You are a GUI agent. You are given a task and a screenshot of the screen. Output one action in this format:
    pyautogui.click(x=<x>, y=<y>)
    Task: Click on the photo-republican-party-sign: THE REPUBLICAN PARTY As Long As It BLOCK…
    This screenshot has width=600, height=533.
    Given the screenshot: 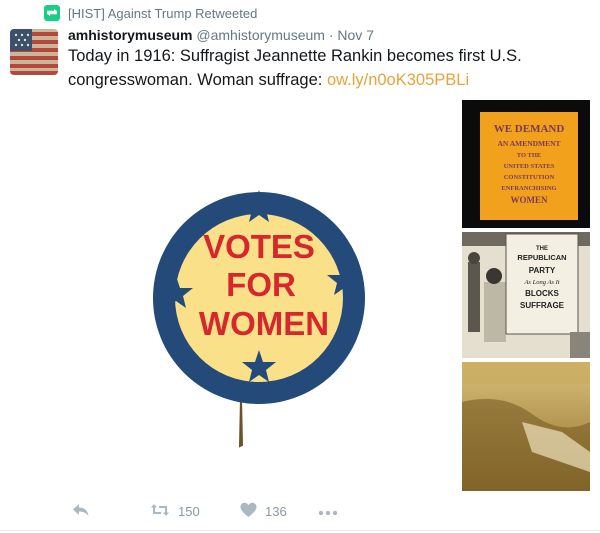 What is the action you would take?
    pyautogui.click(x=526, y=295)
    